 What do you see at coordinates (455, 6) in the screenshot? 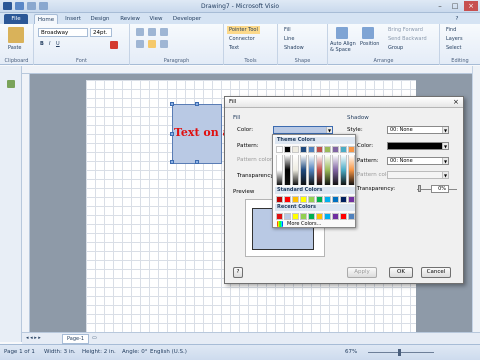
I see `maximize-button: □` at bounding box center [455, 6].